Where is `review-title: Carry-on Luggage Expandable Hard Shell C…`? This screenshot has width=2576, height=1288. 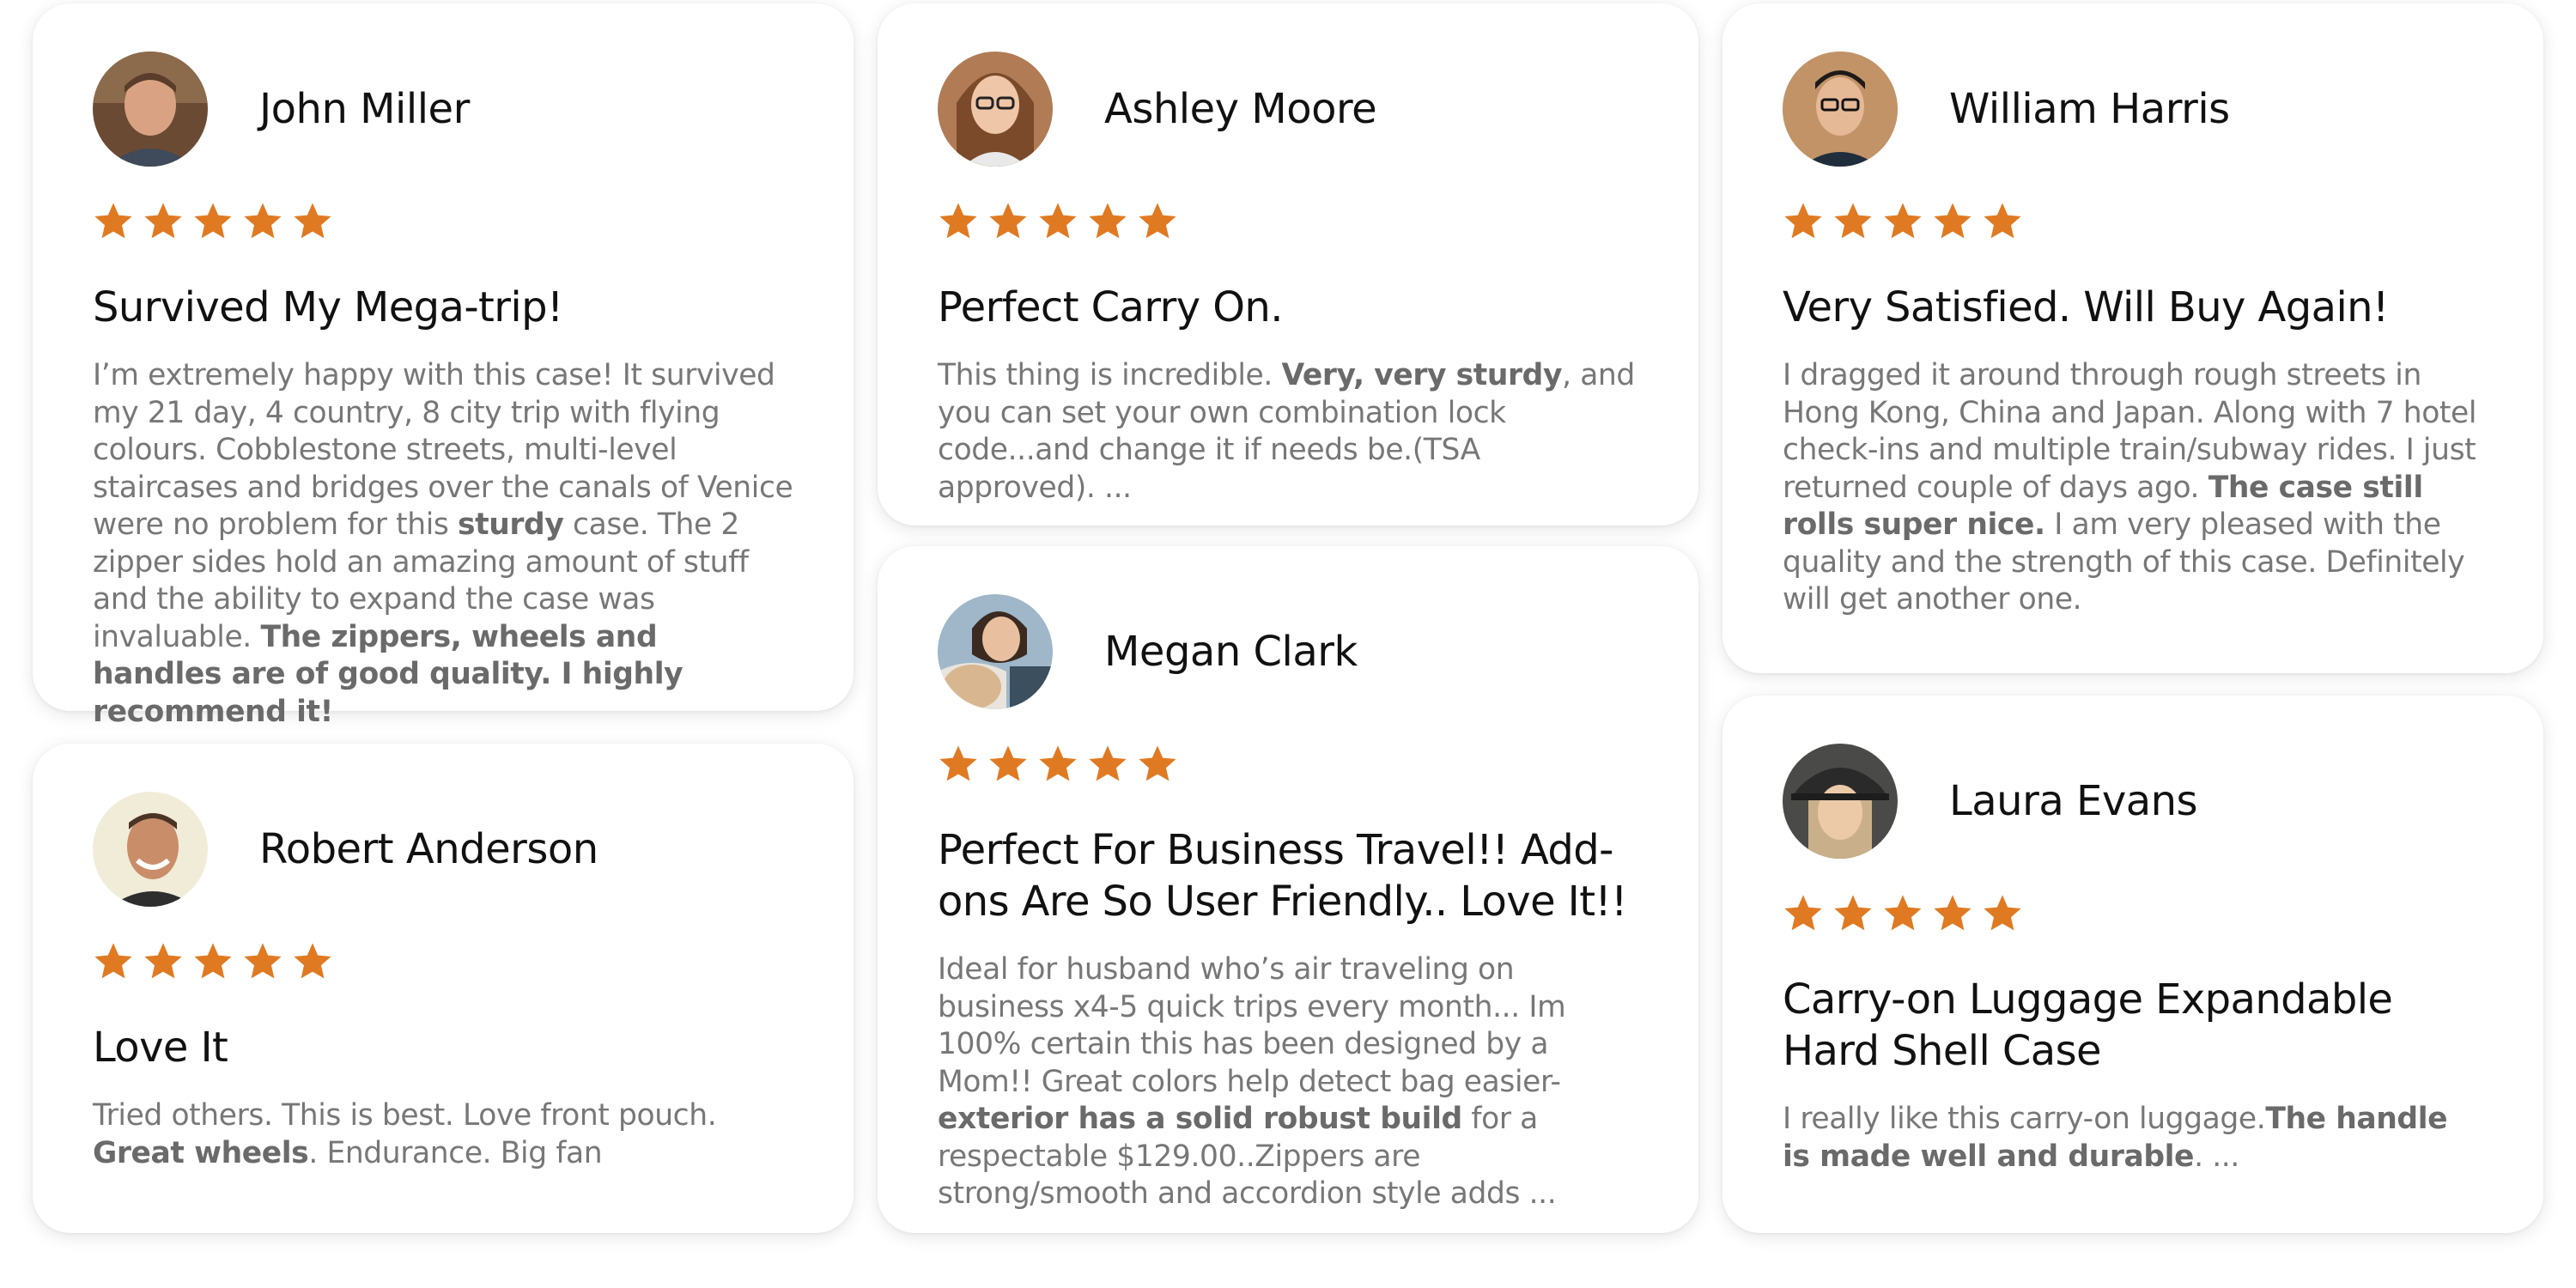 review-title: Carry-on Luggage Expandable Hard Shell C… is located at coordinates (2088, 1025).